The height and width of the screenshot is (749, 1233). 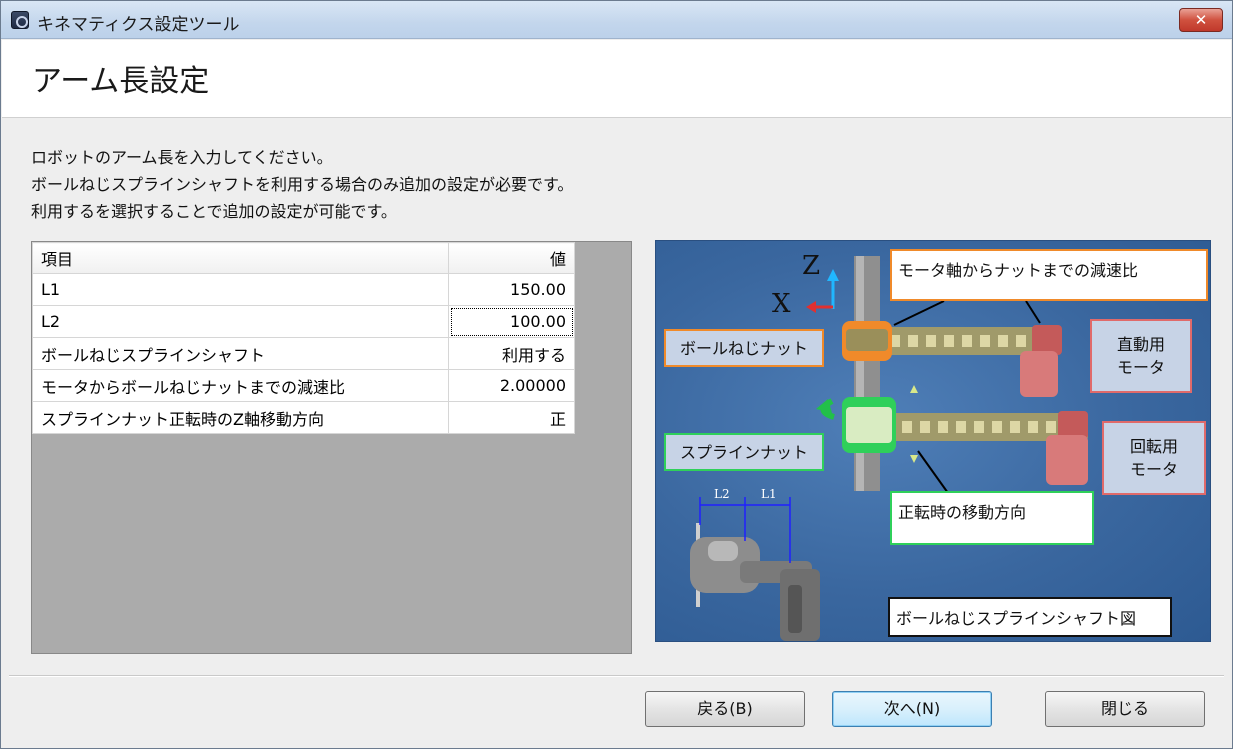 I want to click on x-axis-label: X, so click(x=781, y=304).